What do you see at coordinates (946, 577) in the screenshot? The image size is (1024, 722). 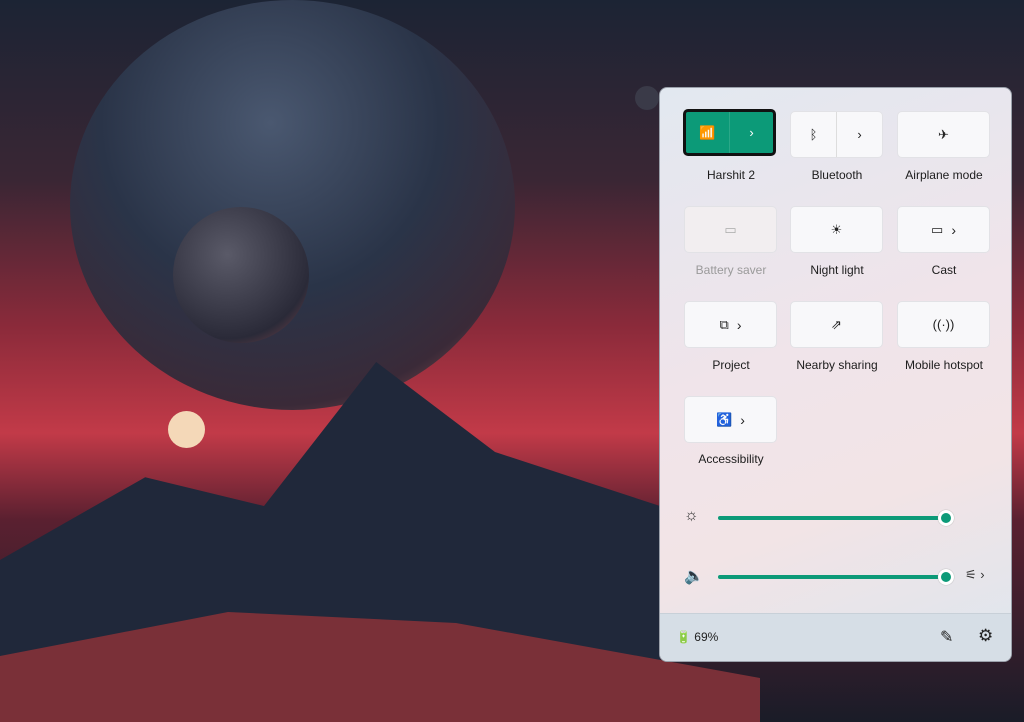 I see `volume-slider-thumb` at bounding box center [946, 577].